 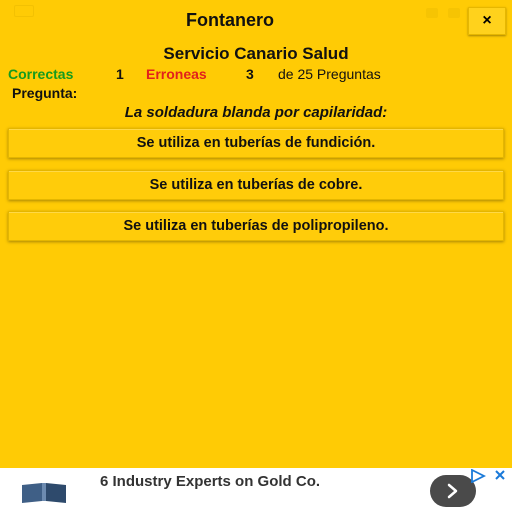 What do you see at coordinates (230, 20) in the screenshot?
I see `page-title: Fontanero` at bounding box center [230, 20].